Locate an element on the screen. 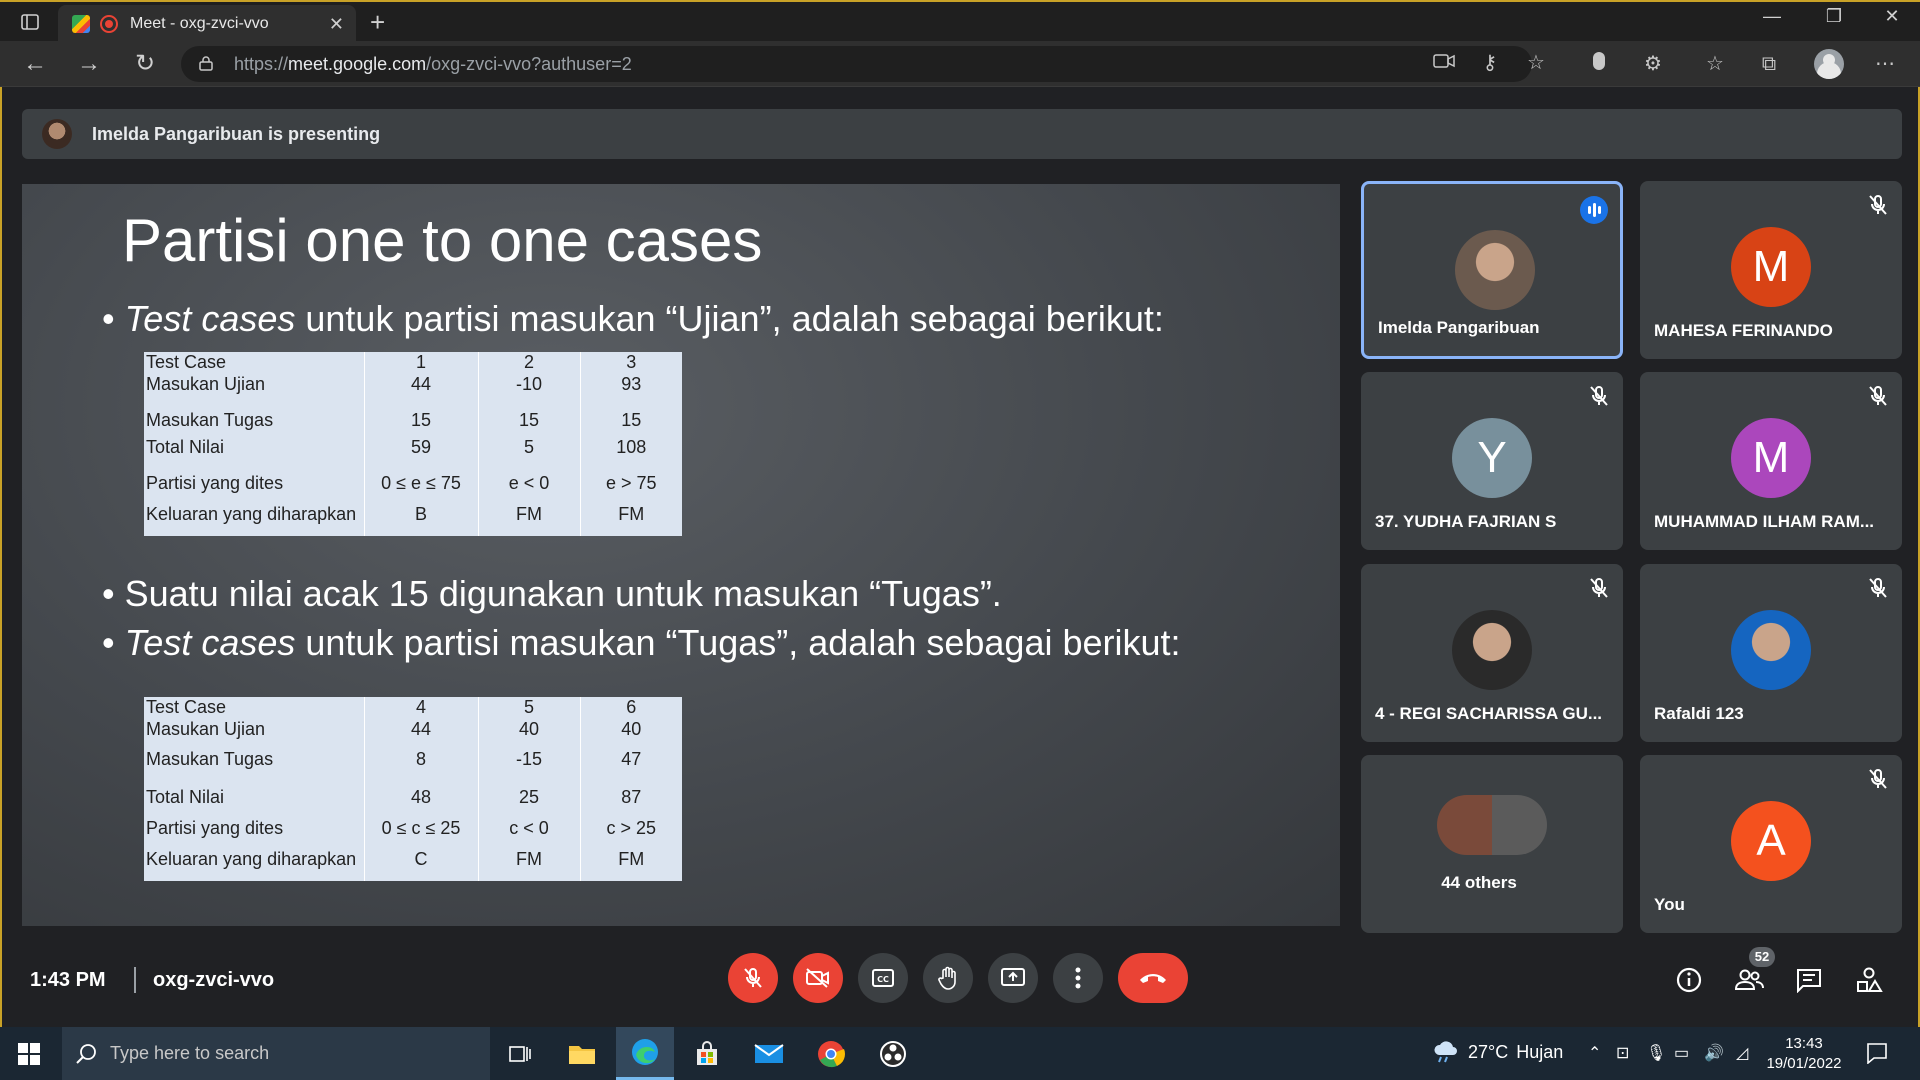 This screenshot has height=1080, width=1920. notification-center-icon is located at coordinates (1877, 1053).